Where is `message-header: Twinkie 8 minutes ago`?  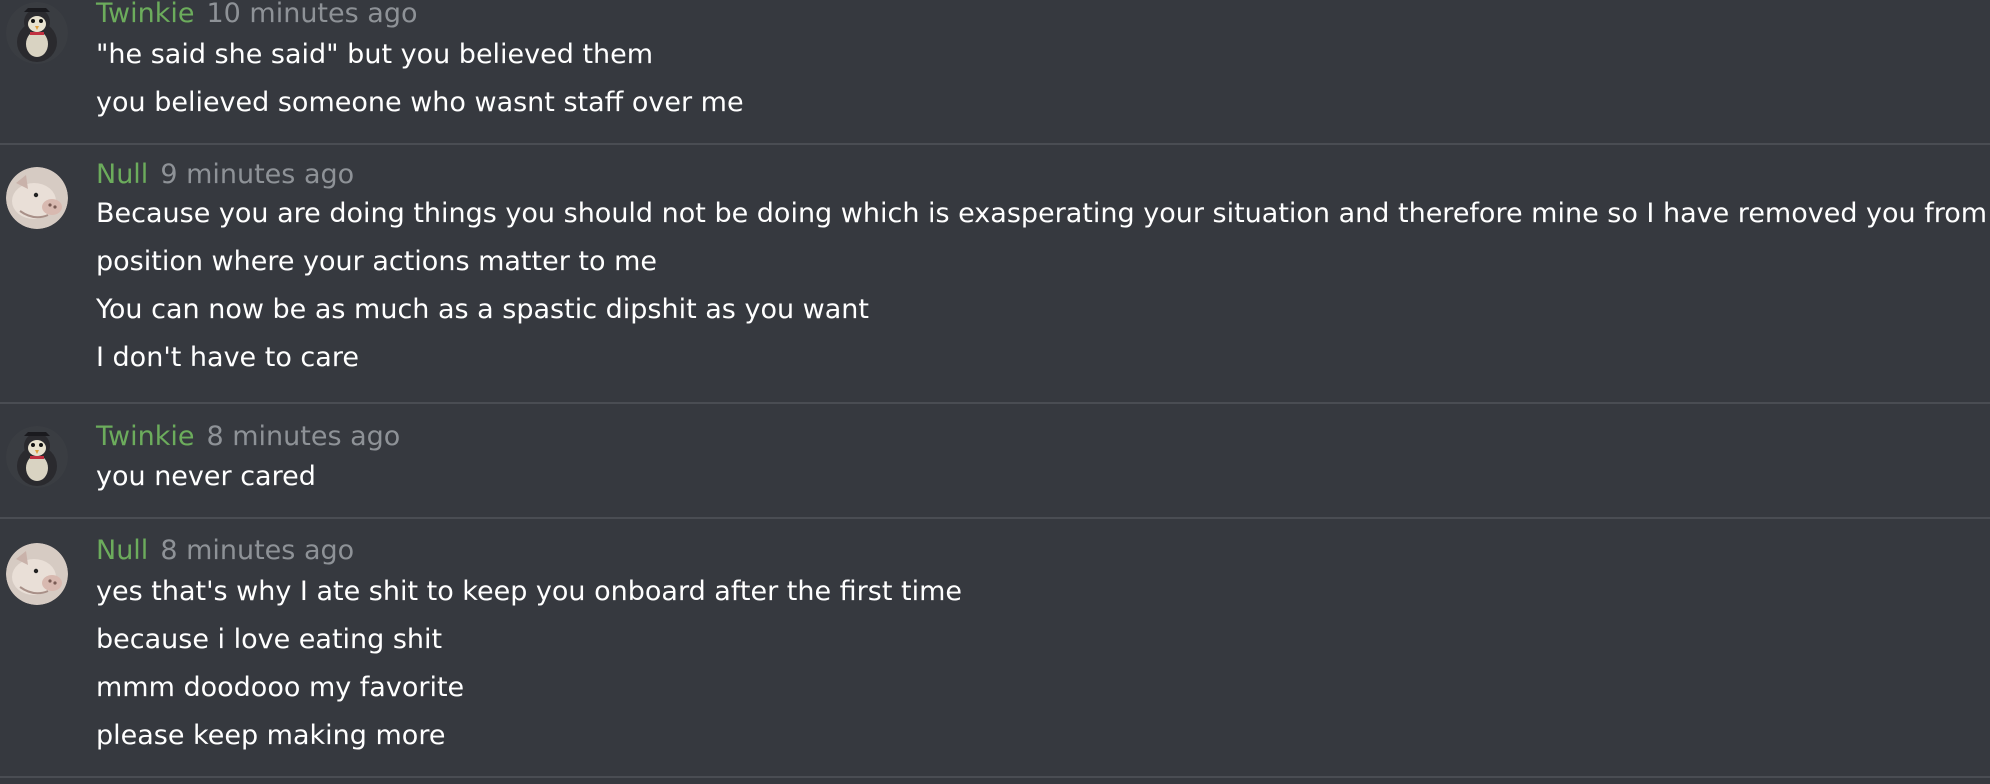 message-header: Twinkie 8 minutes ago is located at coordinates (248, 437).